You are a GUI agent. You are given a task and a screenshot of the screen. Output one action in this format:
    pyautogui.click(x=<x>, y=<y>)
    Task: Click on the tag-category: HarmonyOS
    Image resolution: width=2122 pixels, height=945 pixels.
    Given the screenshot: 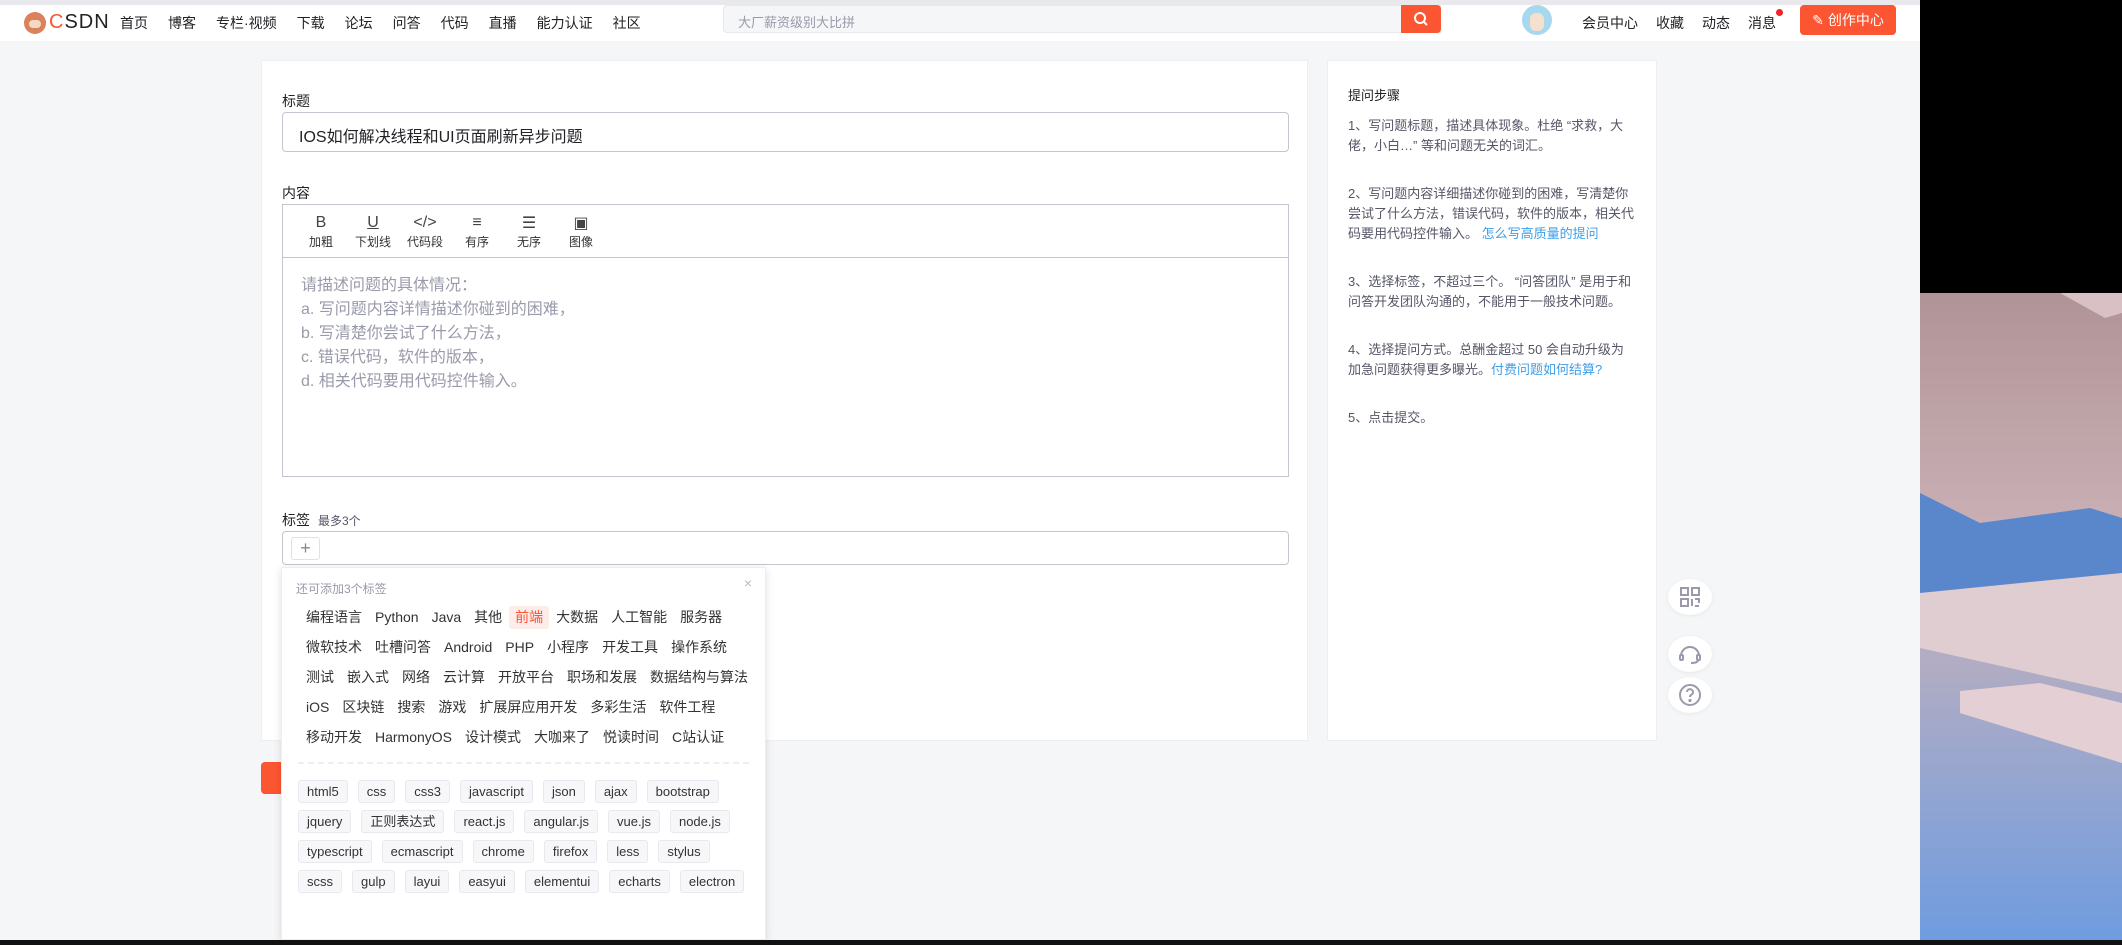 What is the action you would take?
    pyautogui.click(x=413, y=737)
    